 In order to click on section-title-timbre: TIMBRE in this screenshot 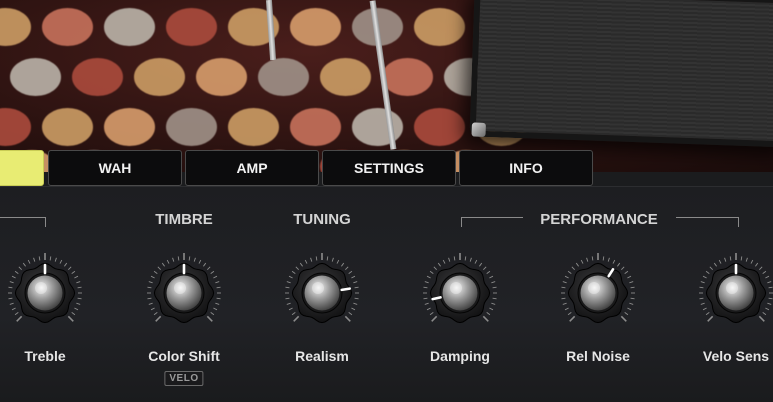, I will do `click(184, 219)`.